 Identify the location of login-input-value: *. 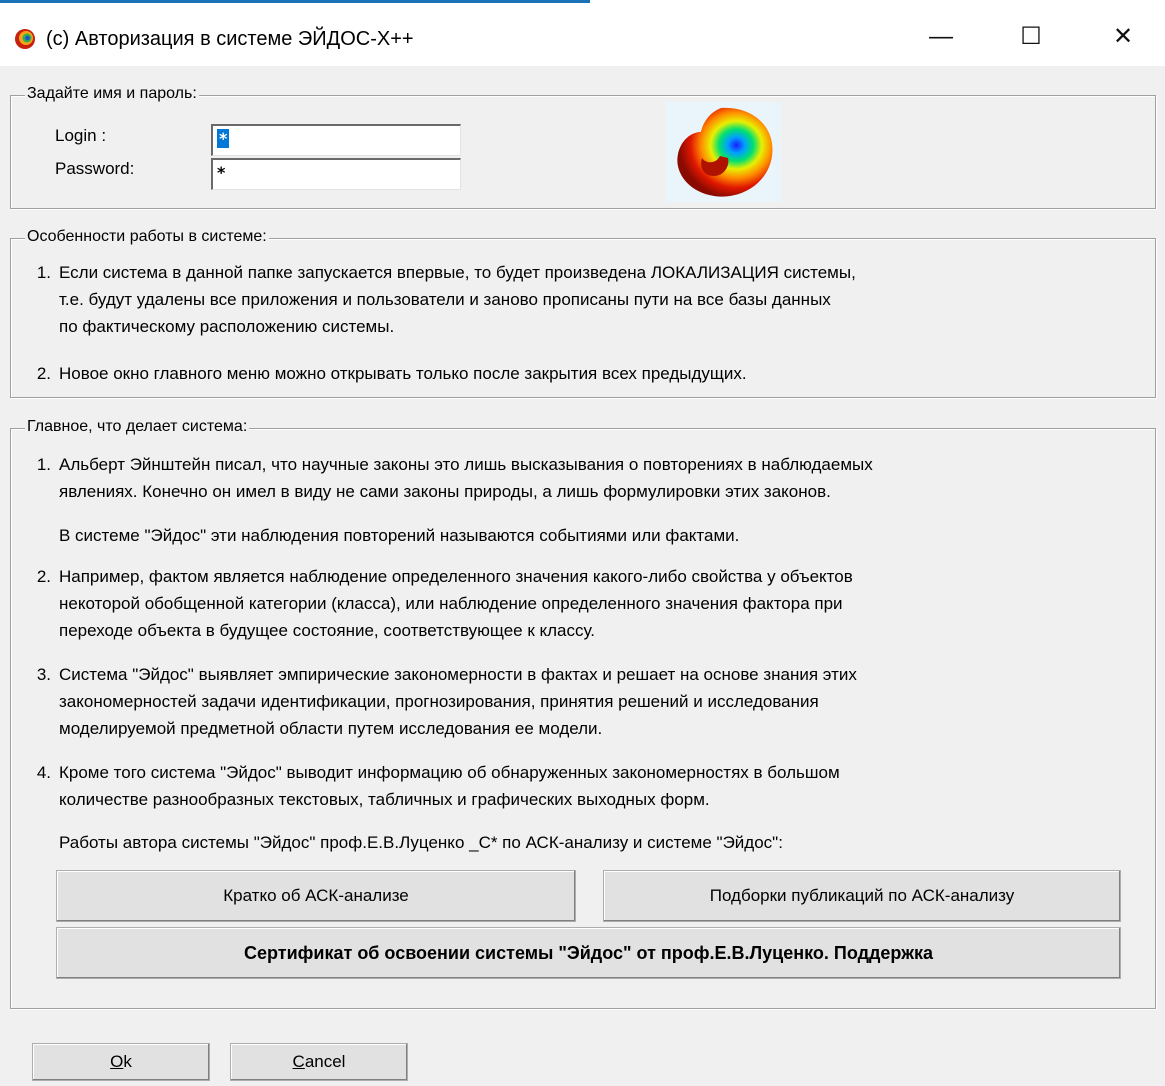
(223, 138).